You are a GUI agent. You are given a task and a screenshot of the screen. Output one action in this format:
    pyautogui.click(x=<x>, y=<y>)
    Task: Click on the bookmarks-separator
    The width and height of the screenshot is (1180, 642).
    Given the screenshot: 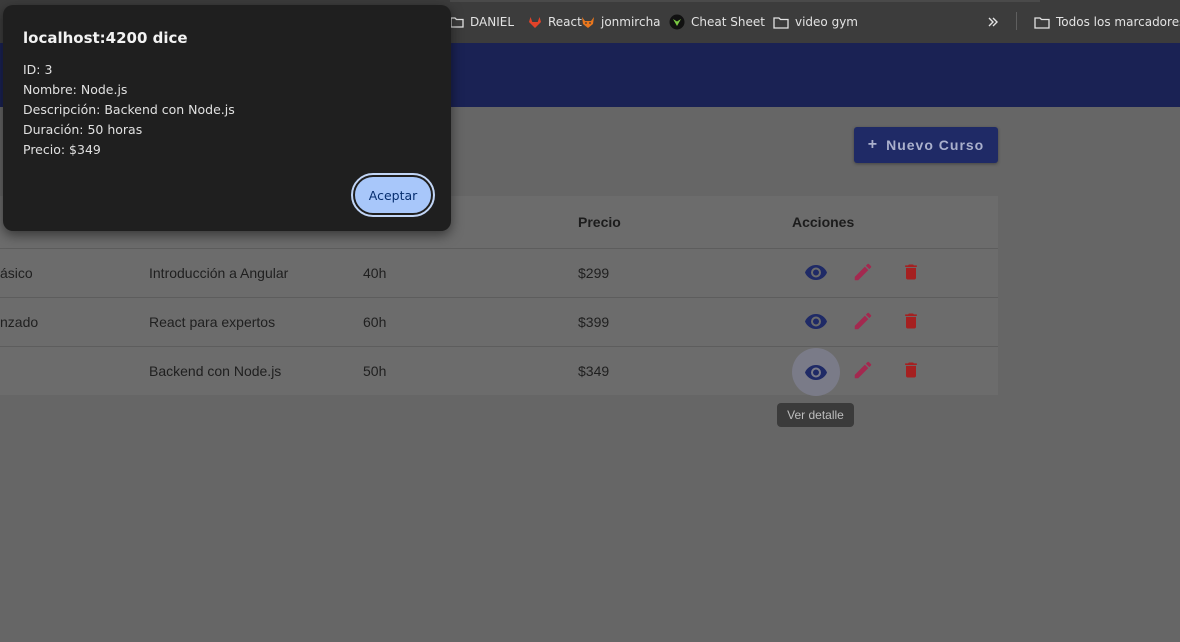 What is the action you would take?
    pyautogui.click(x=1016, y=21)
    